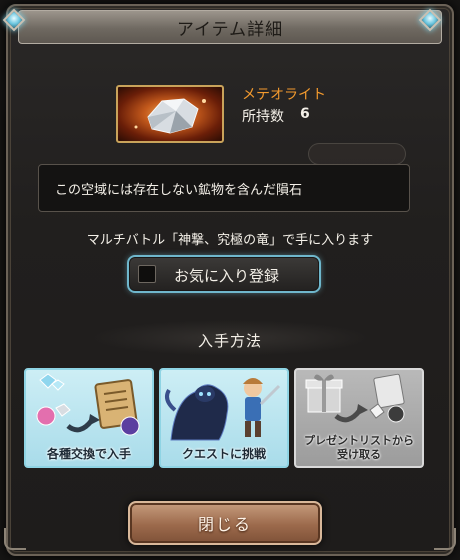 Image resolution: width=460 pixels, height=560 pixels. Describe the element at coordinates (355, 398) in the screenshot. I see `gift-icon` at that location.